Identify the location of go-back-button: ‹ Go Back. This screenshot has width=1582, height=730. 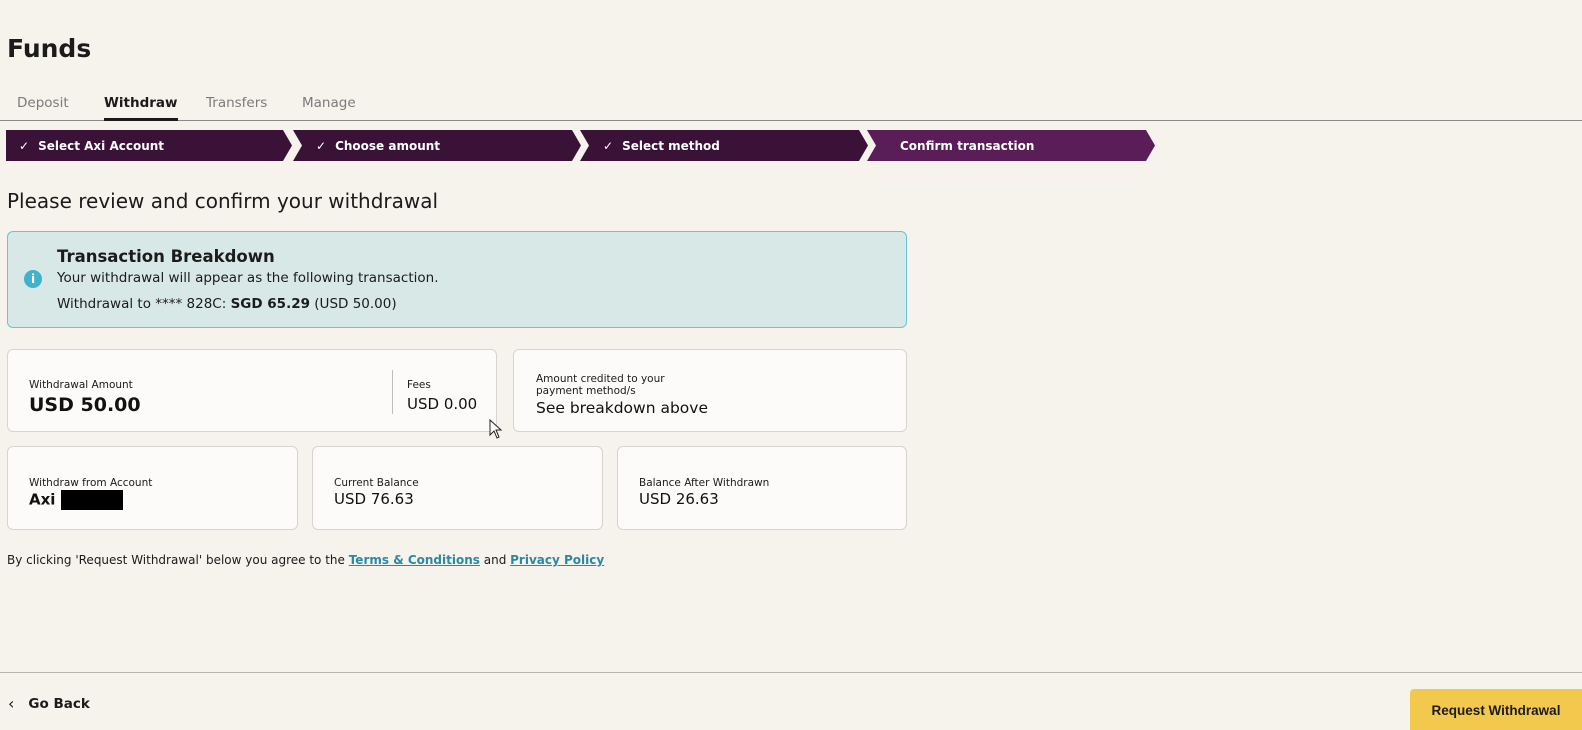
(49, 703).